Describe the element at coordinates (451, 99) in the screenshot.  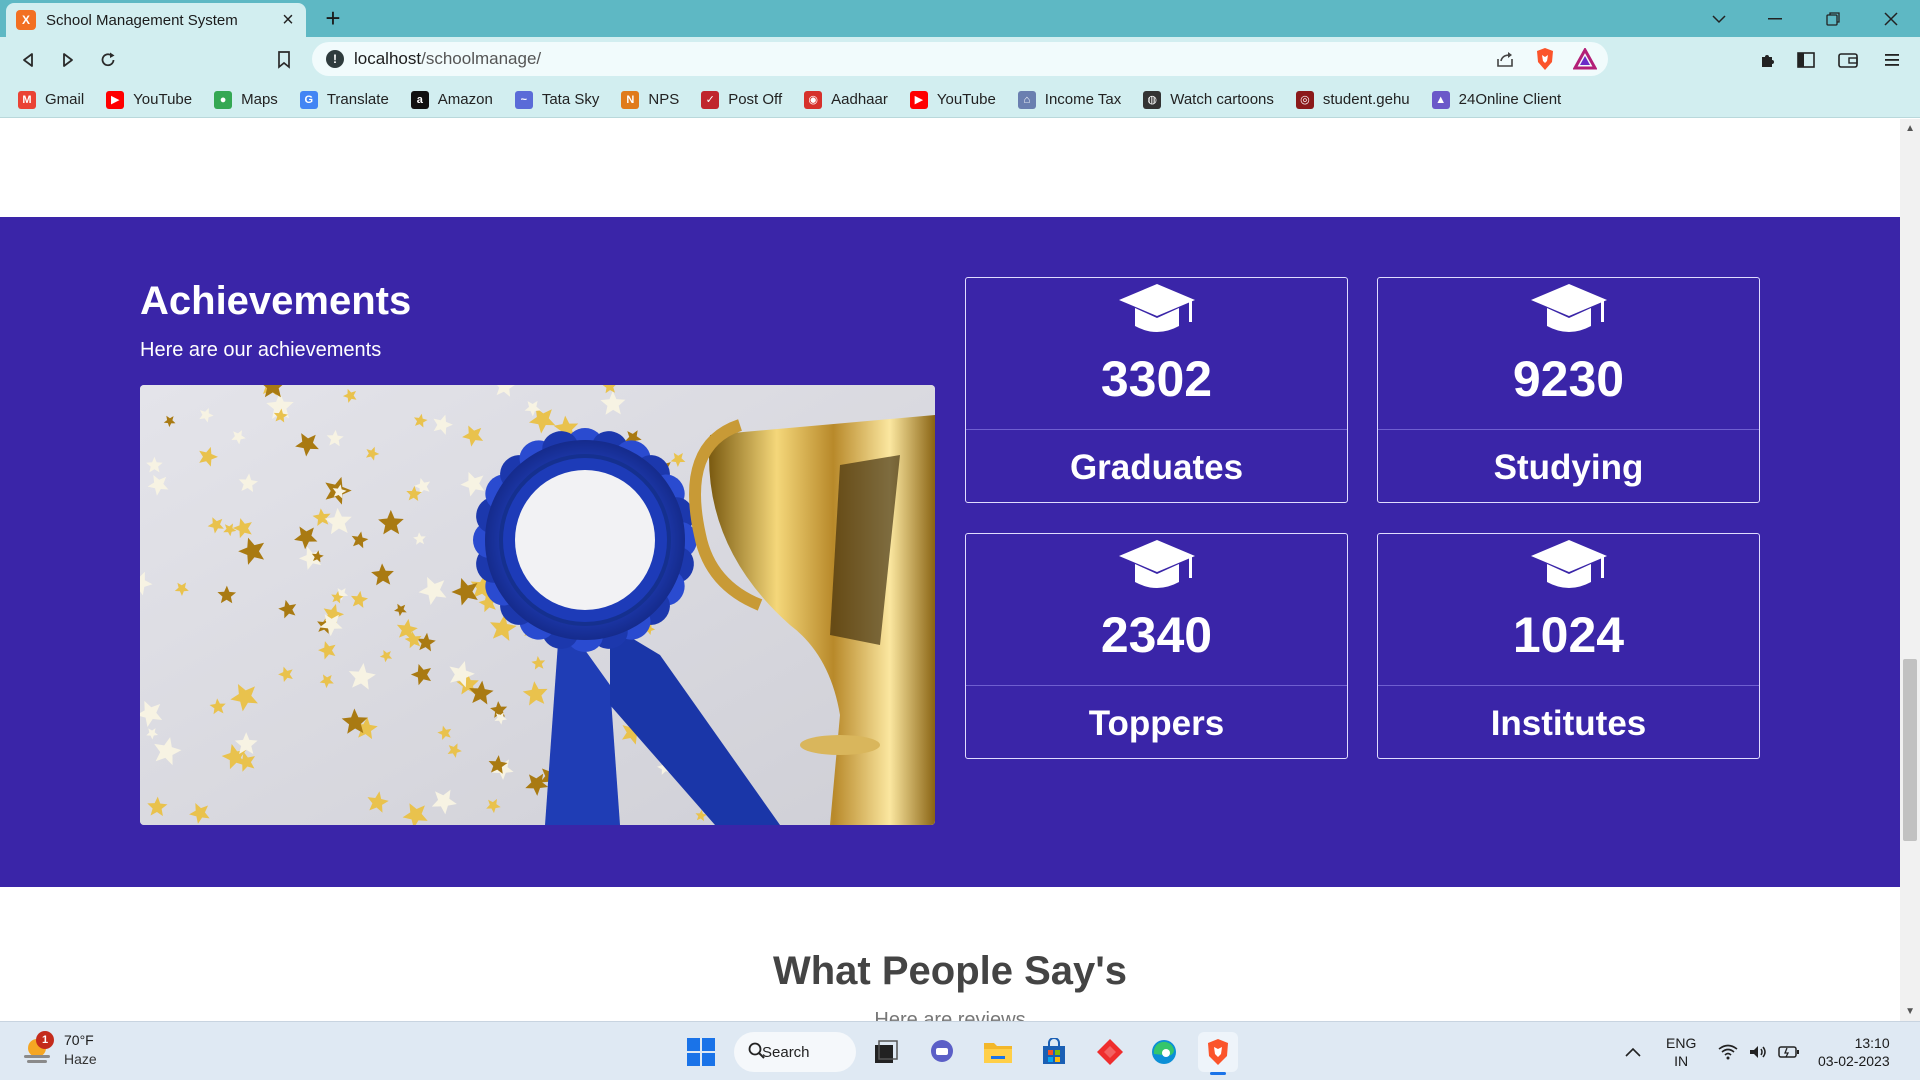
I see `bookmark-amazon: a Amazon` at that location.